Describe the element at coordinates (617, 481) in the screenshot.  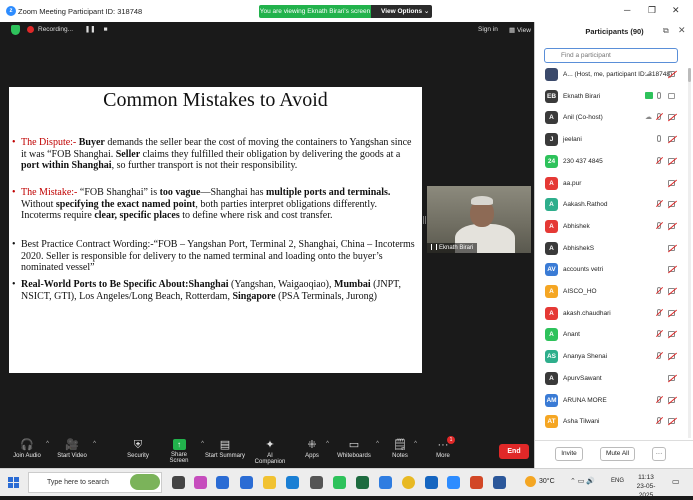
I see `input-language: ENG` at that location.